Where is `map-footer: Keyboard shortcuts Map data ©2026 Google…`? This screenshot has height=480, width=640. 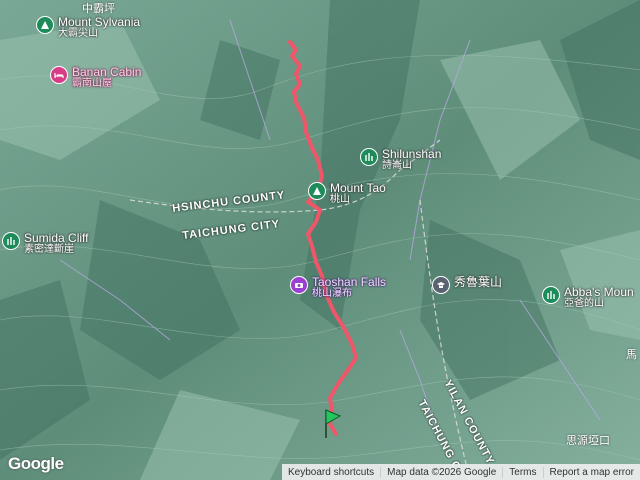 map-footer: Keyboard shortcuts Map data ©2026 Google… is located at coordinates (460, 472).